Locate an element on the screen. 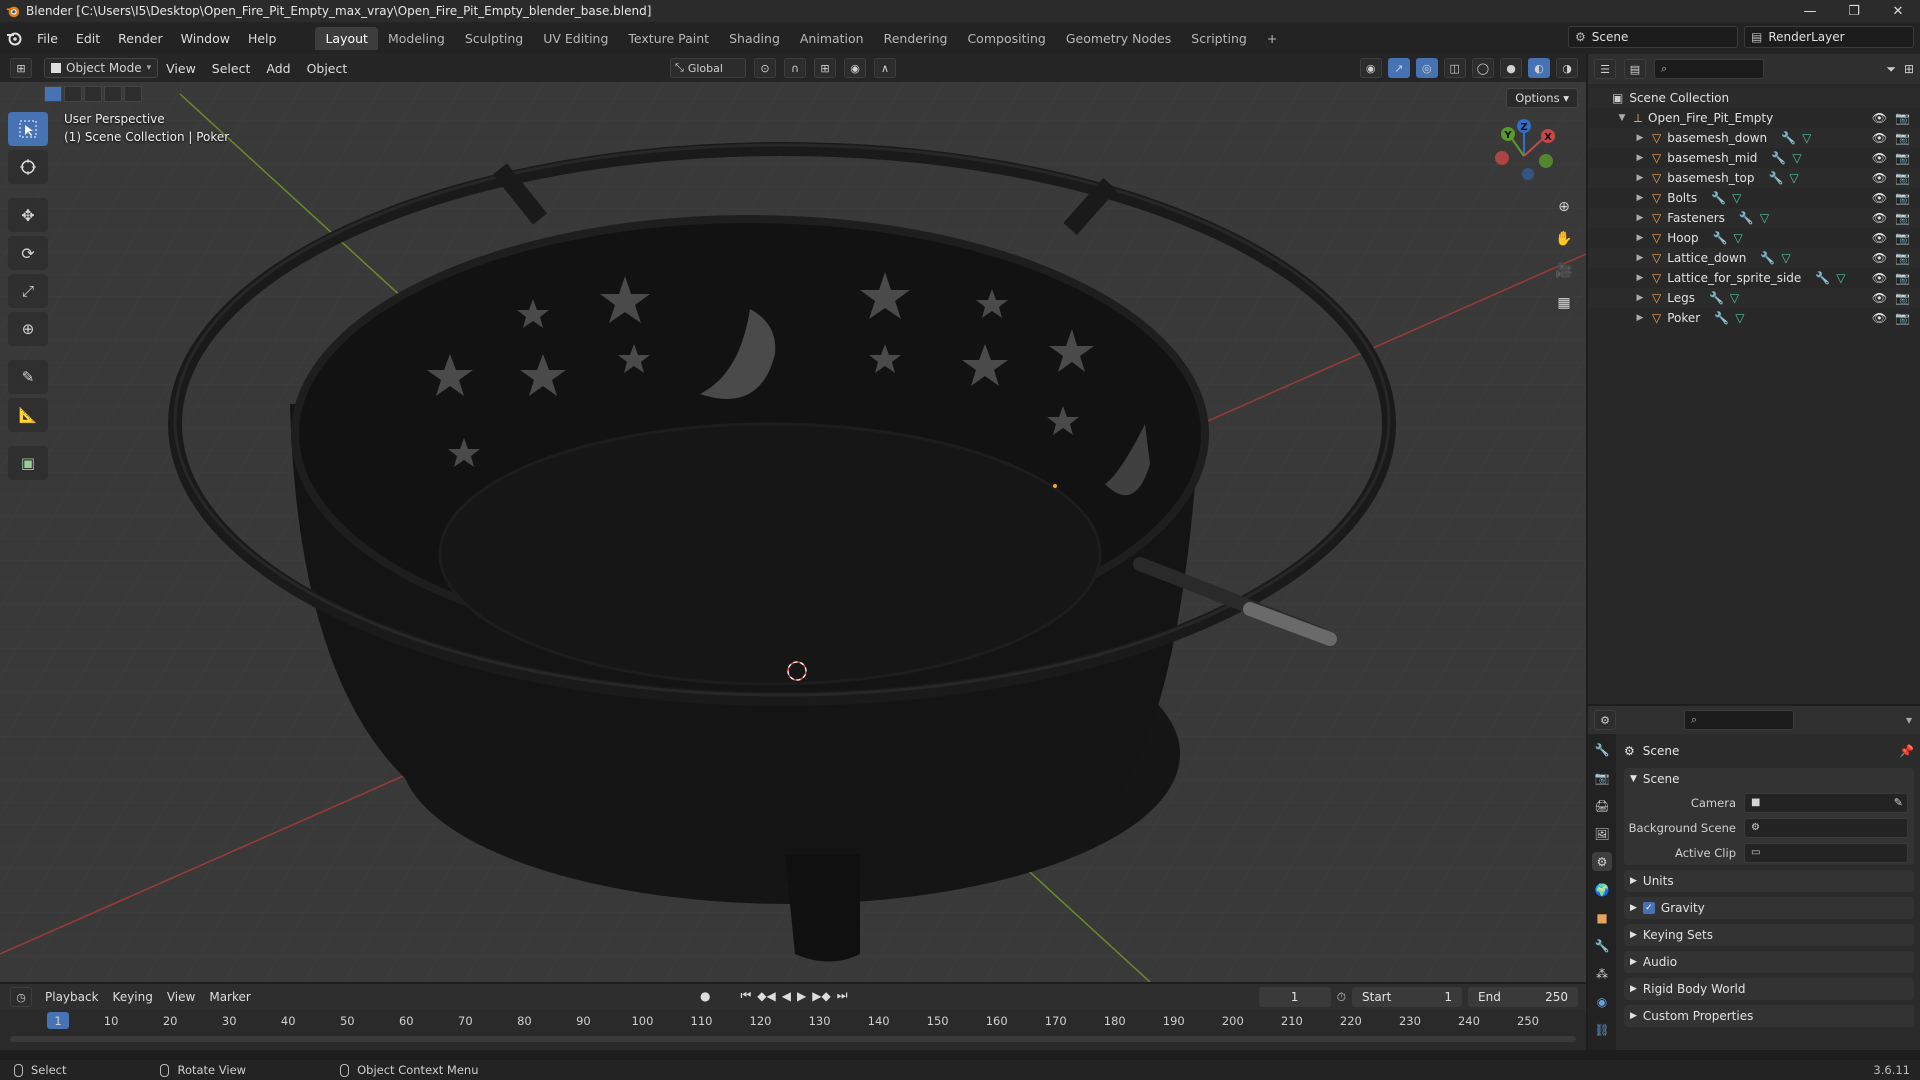  outliner-object-row: ▶ ▽ basemesh_mid 🔧 ▽ 👁 📷 is located at coordinates (1754, 158).